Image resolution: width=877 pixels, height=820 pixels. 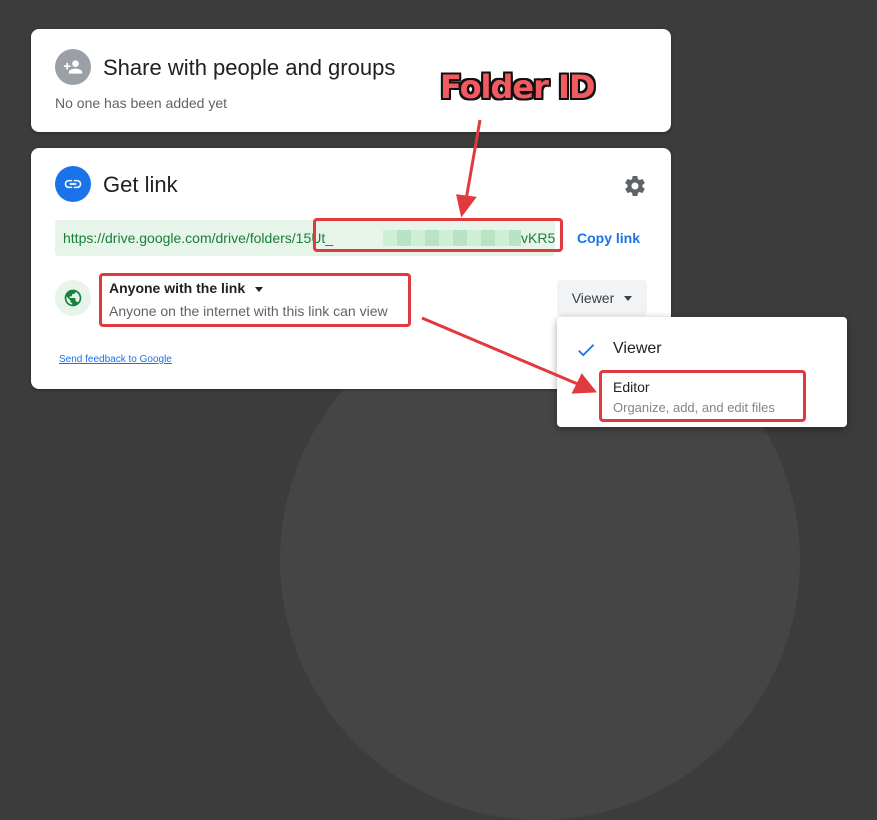 What do you see at coordinates (702, 396) in the screenshot?
I see `editor-highlight` at bounding box center [702, 396].